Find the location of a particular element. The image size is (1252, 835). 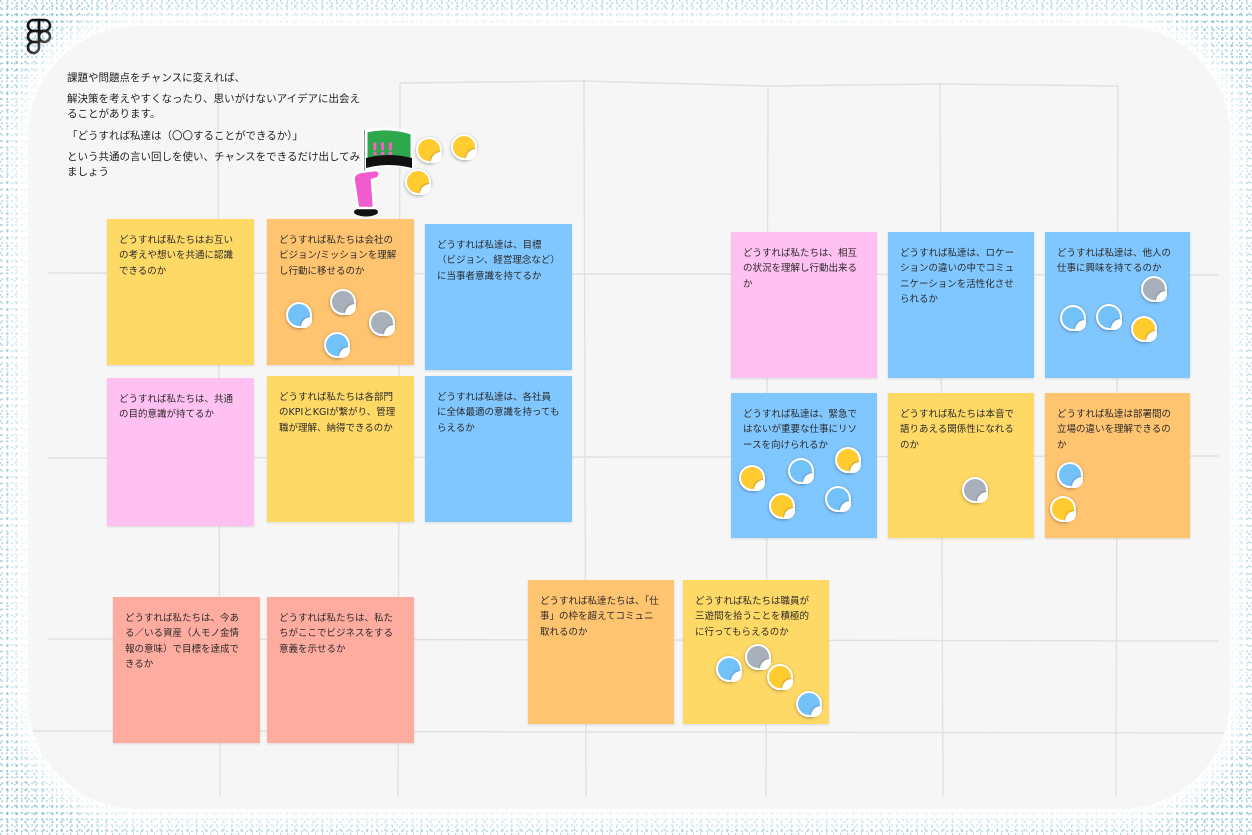

sticky-note: どうすれば私達は、ロケーションの違いの中でコミュニケーションを活性化させられるか is located at coordinates (961, 305).